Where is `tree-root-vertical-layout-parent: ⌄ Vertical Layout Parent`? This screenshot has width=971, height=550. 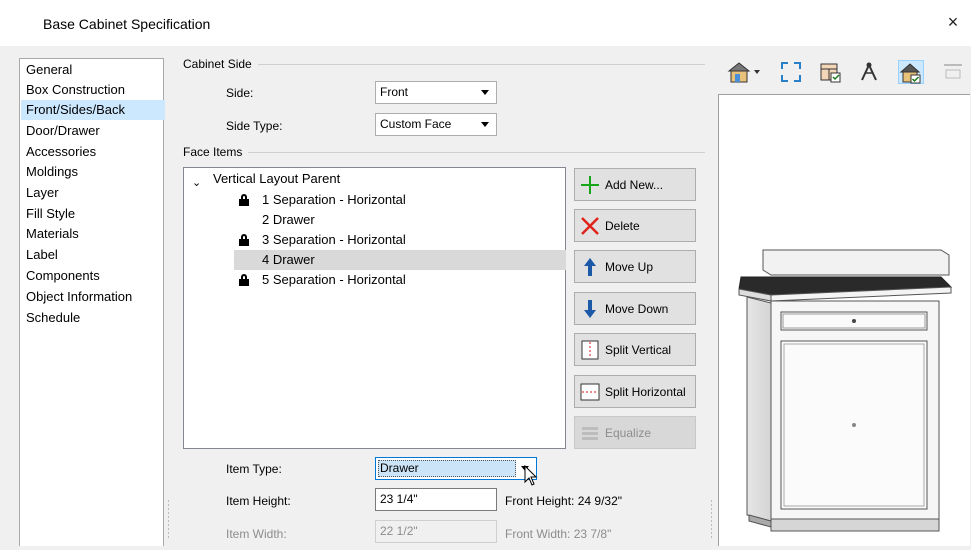 tree-root-vertical-layout-parent: ⌄ Vertical Layout Parent is located at coordinates (374, 179).